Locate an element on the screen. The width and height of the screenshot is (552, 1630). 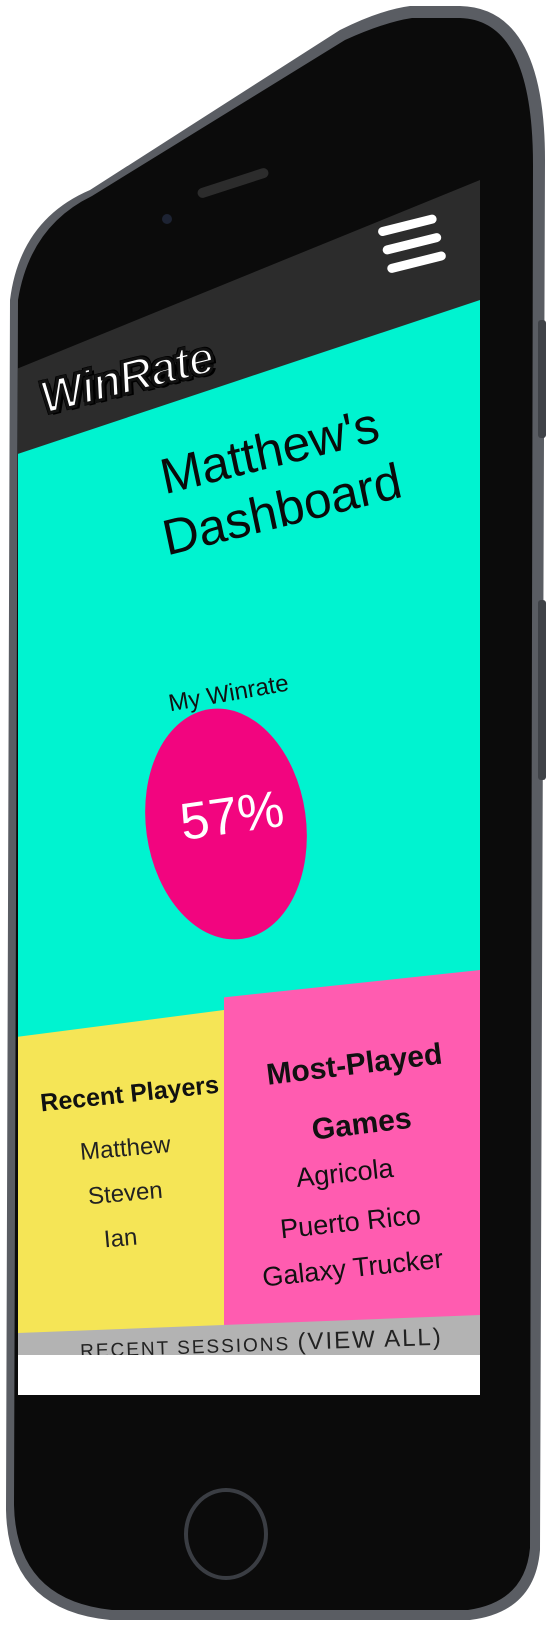
recent-sessions-list is located at coordinates (249, 1375).